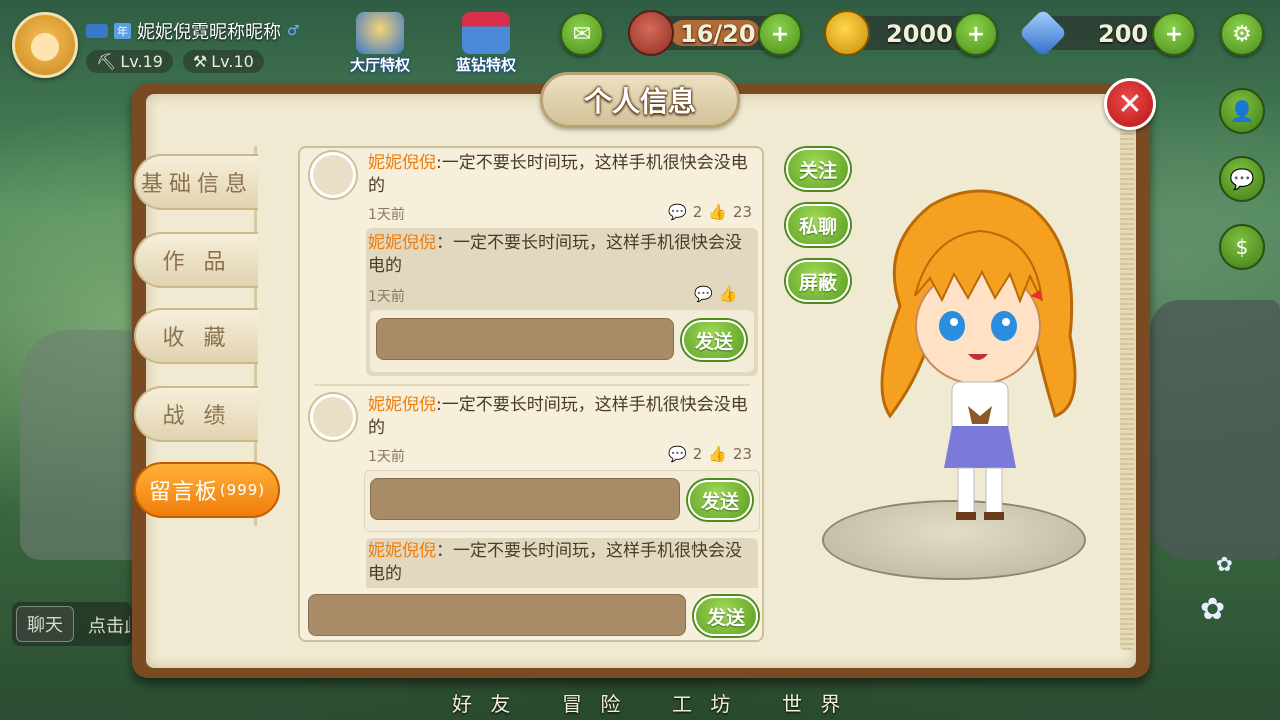 This screenshot has width=1280, height=720. I want to click on panel-title: 个人信息, so click(639, 101).